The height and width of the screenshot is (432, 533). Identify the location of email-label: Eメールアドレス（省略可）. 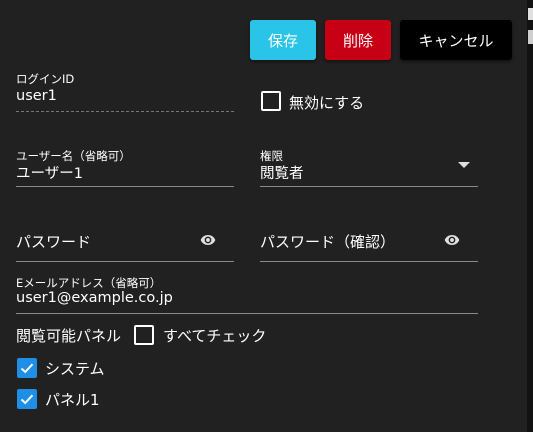
(89, 283).